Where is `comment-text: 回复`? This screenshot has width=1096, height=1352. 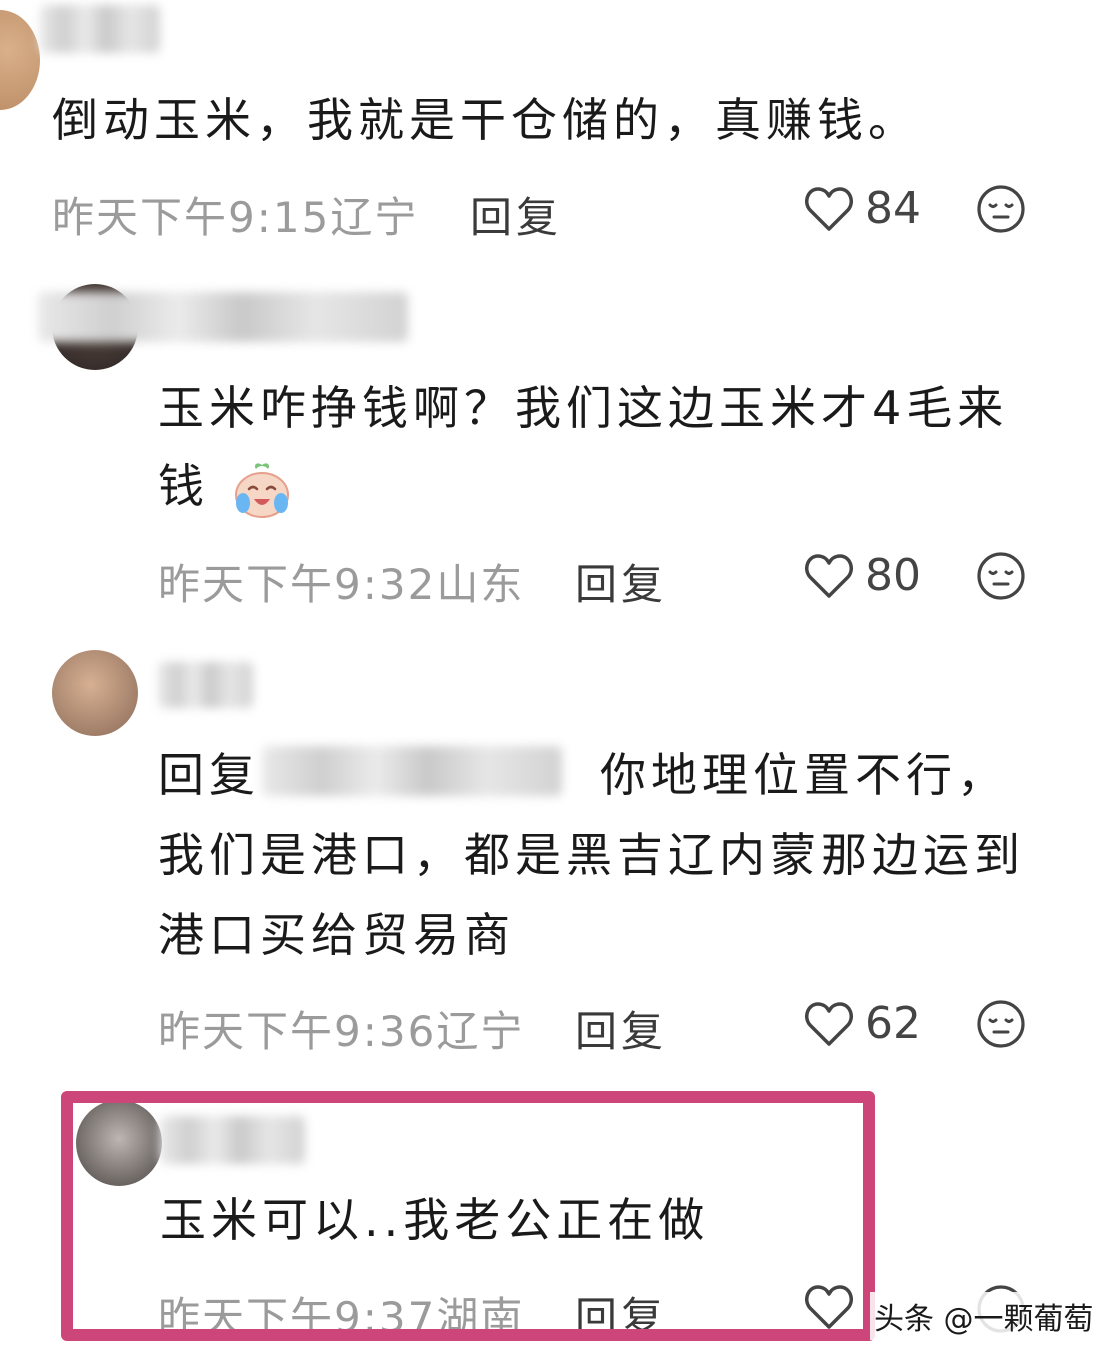
comment-text: 回复 is located at coordinates (209, 775).